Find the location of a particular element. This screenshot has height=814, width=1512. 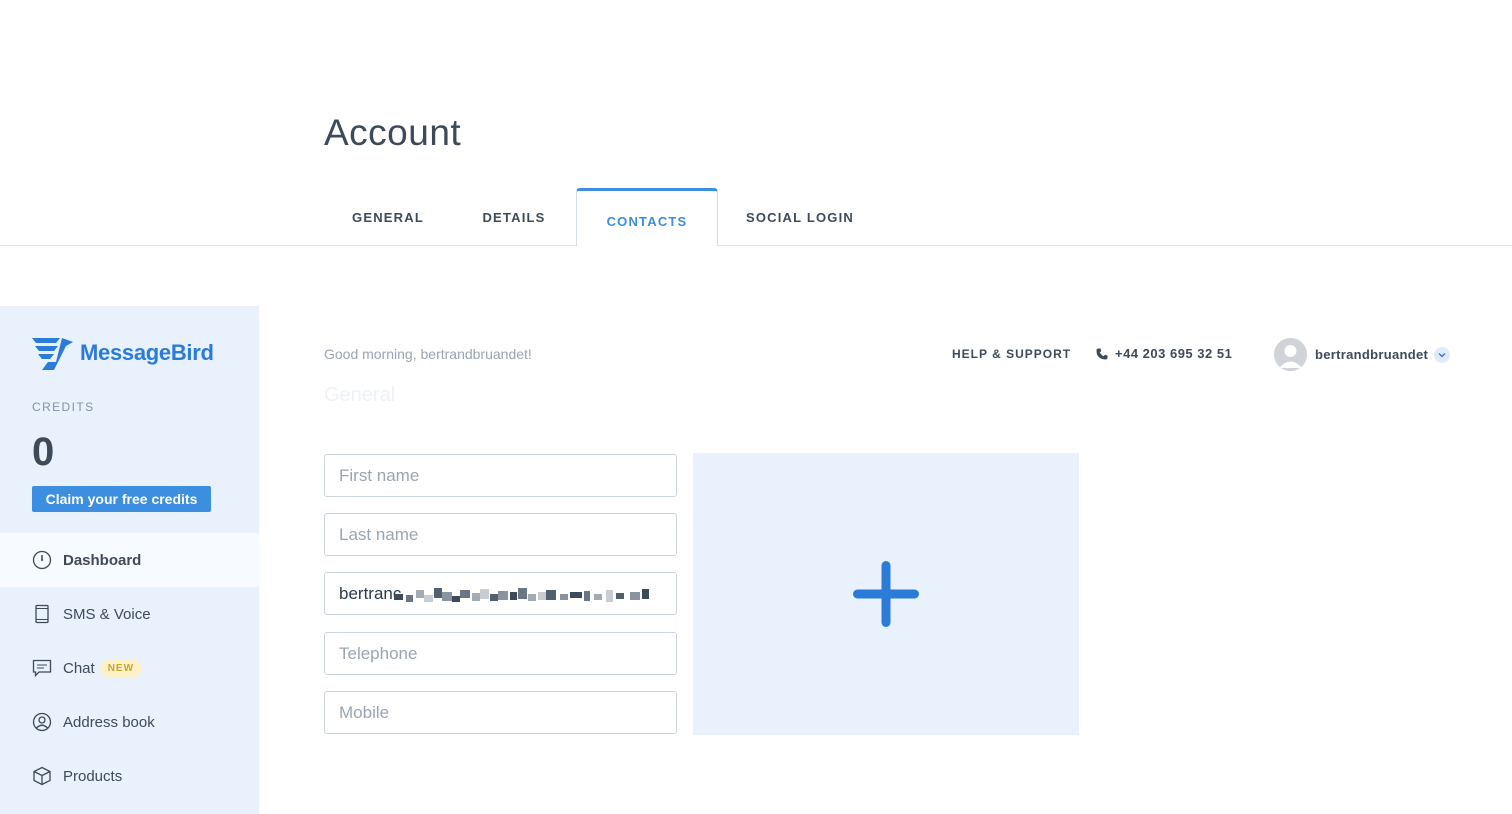

brand-logo: MessageBird is located at coordinates (123, 353).